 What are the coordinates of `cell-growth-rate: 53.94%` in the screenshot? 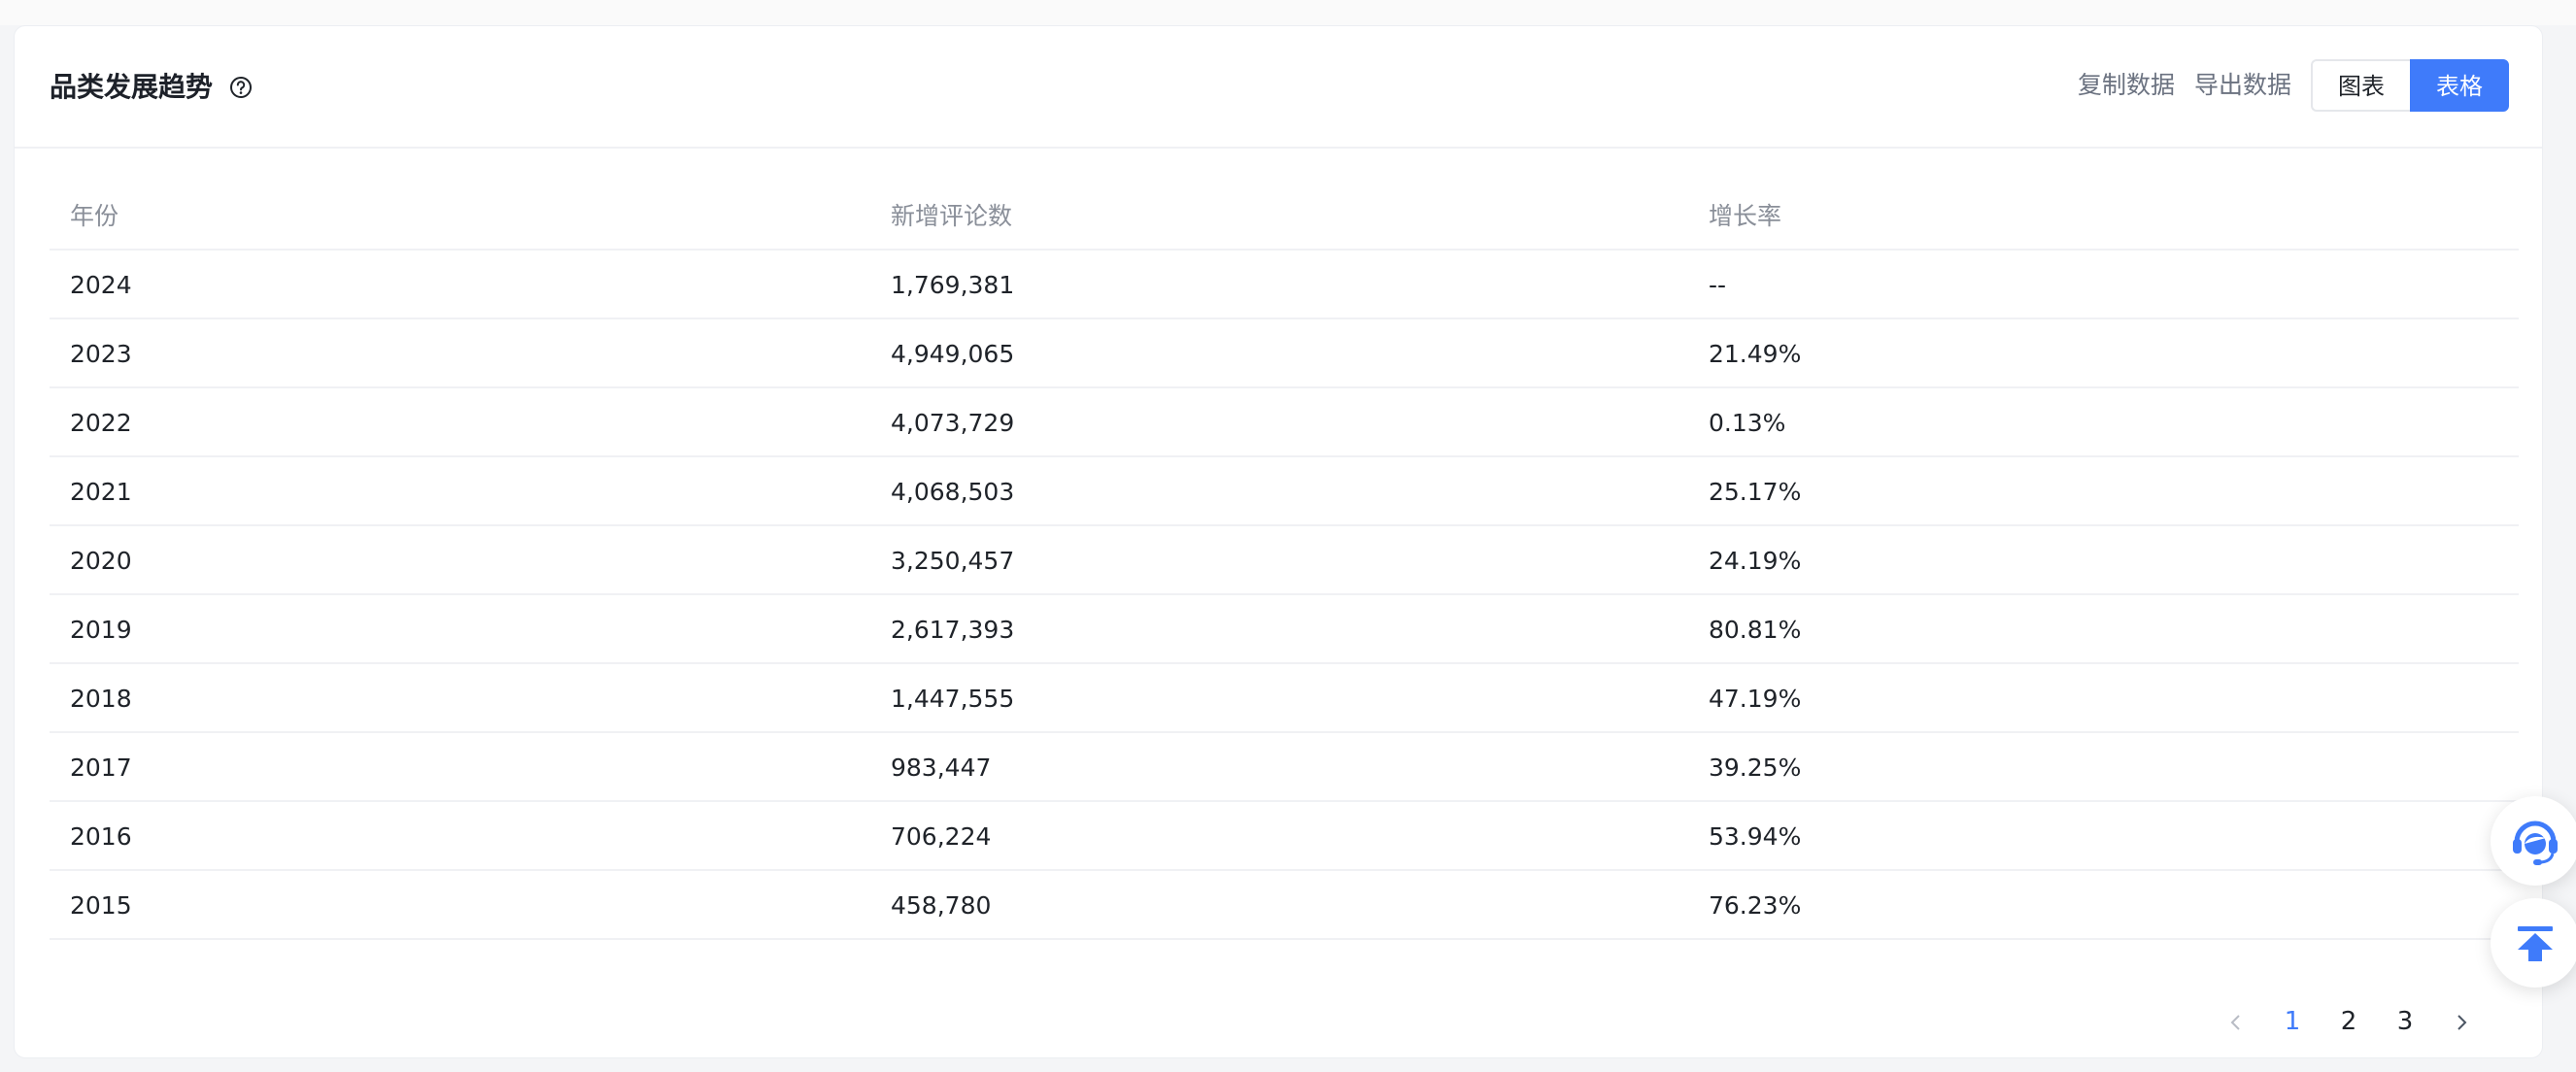 It's located at (1755, 836).